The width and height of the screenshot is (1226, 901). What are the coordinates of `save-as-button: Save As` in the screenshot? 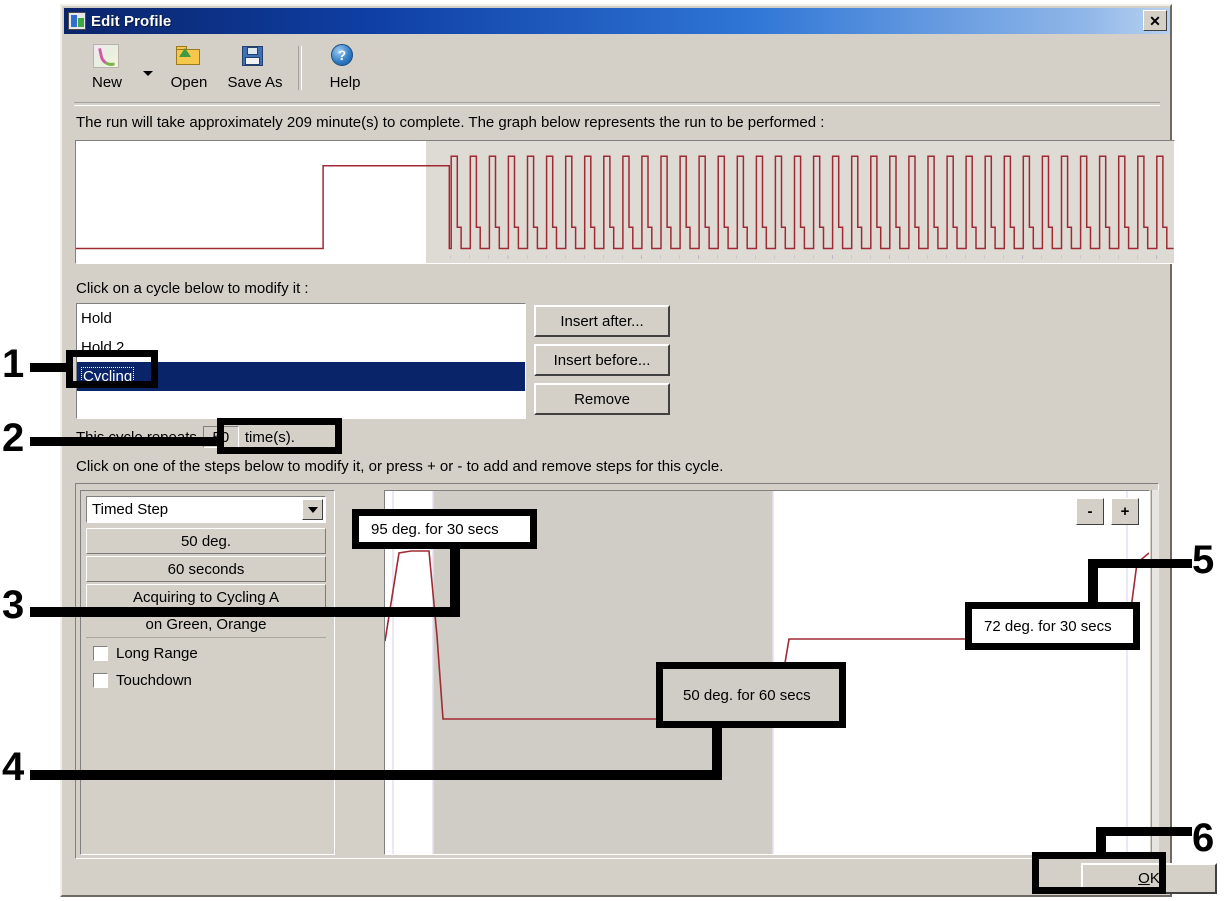 It's located at (255, 67).